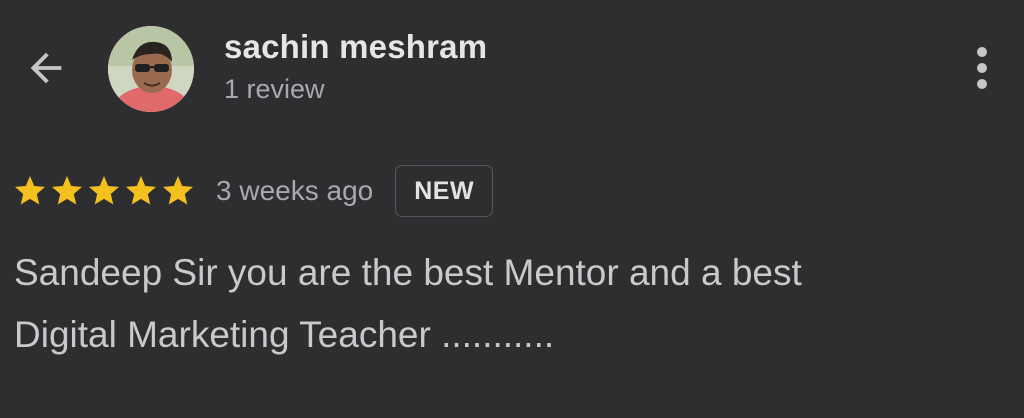 The image size is (1024, 418). What do you see at coordinates (295, 190) in the screenshot?
I see `review-time: 3 weeks ago` at bounding box center [295, 190].